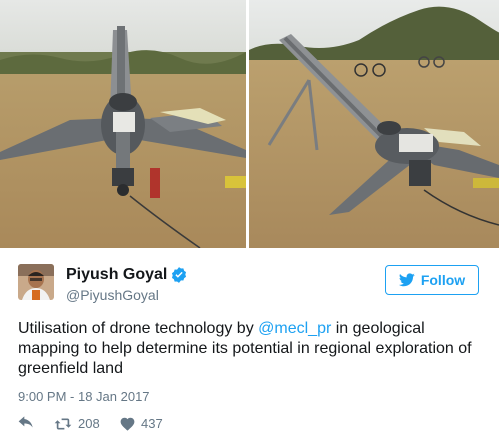  What do you see at coordinates (168, 426) in the screenshot?
I see `tweet-actions: 208 437` at bounding box center [168, 426].